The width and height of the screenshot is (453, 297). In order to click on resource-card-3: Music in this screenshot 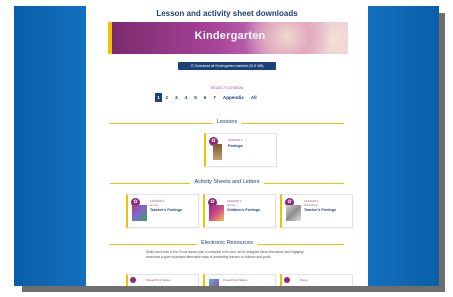, I will do `click(316, 280)`.